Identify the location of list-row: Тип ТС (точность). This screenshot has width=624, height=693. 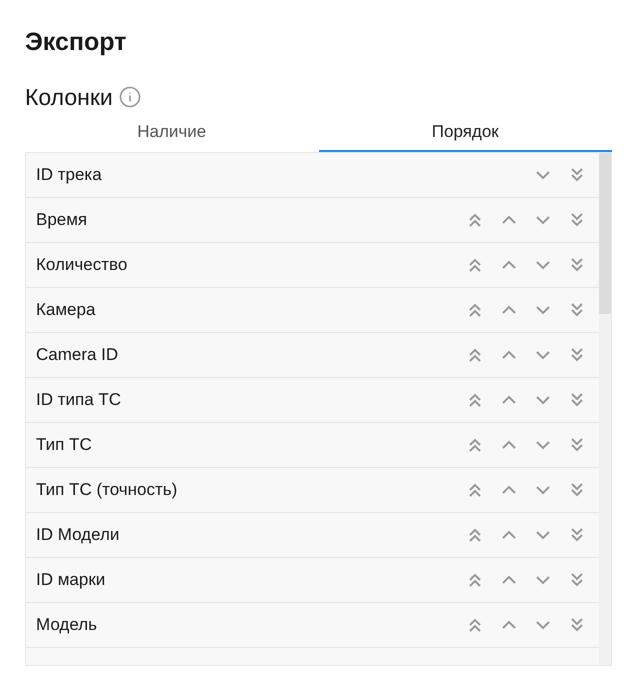
(312, 490).